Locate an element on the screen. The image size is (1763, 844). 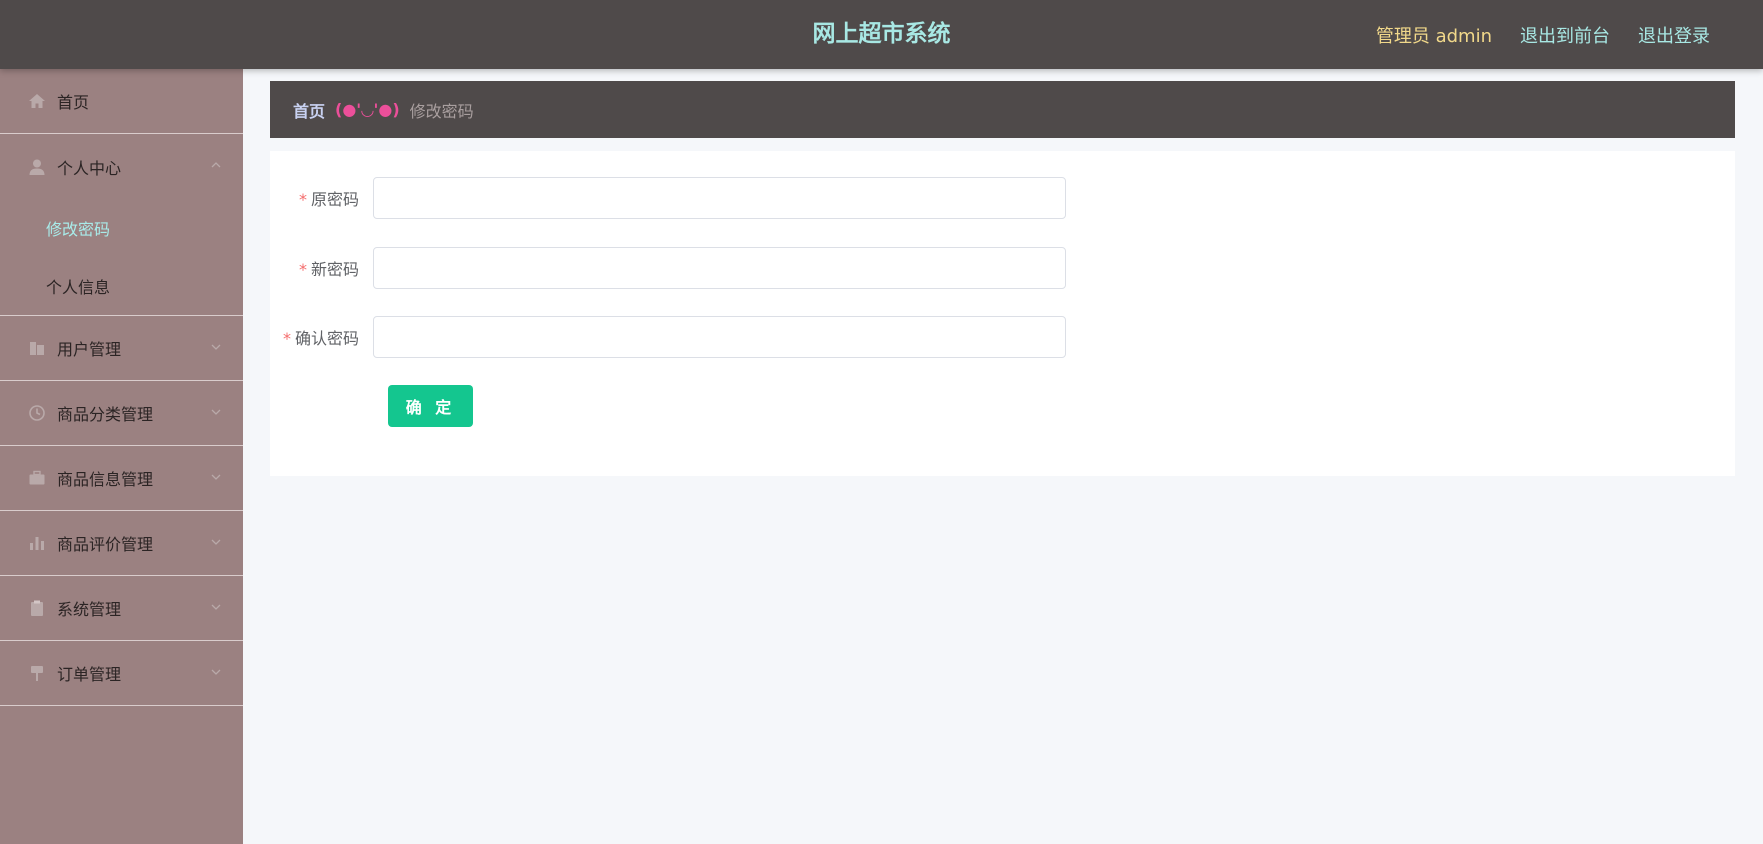
old-password-label: * 原密码 is located at coordinates (321, 198).